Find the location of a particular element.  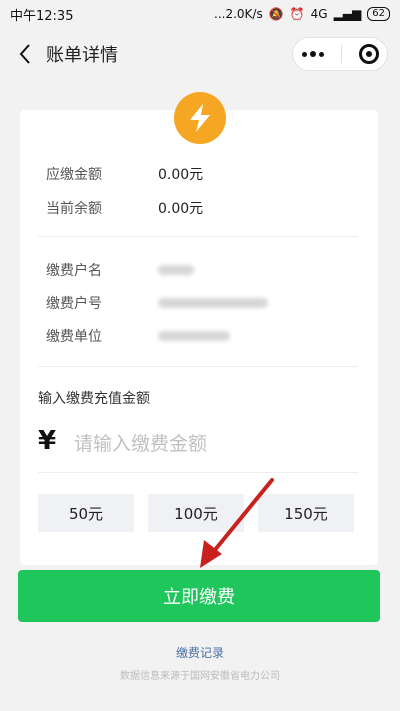

payment-unit-redacted is located at coordinates (194, 336).